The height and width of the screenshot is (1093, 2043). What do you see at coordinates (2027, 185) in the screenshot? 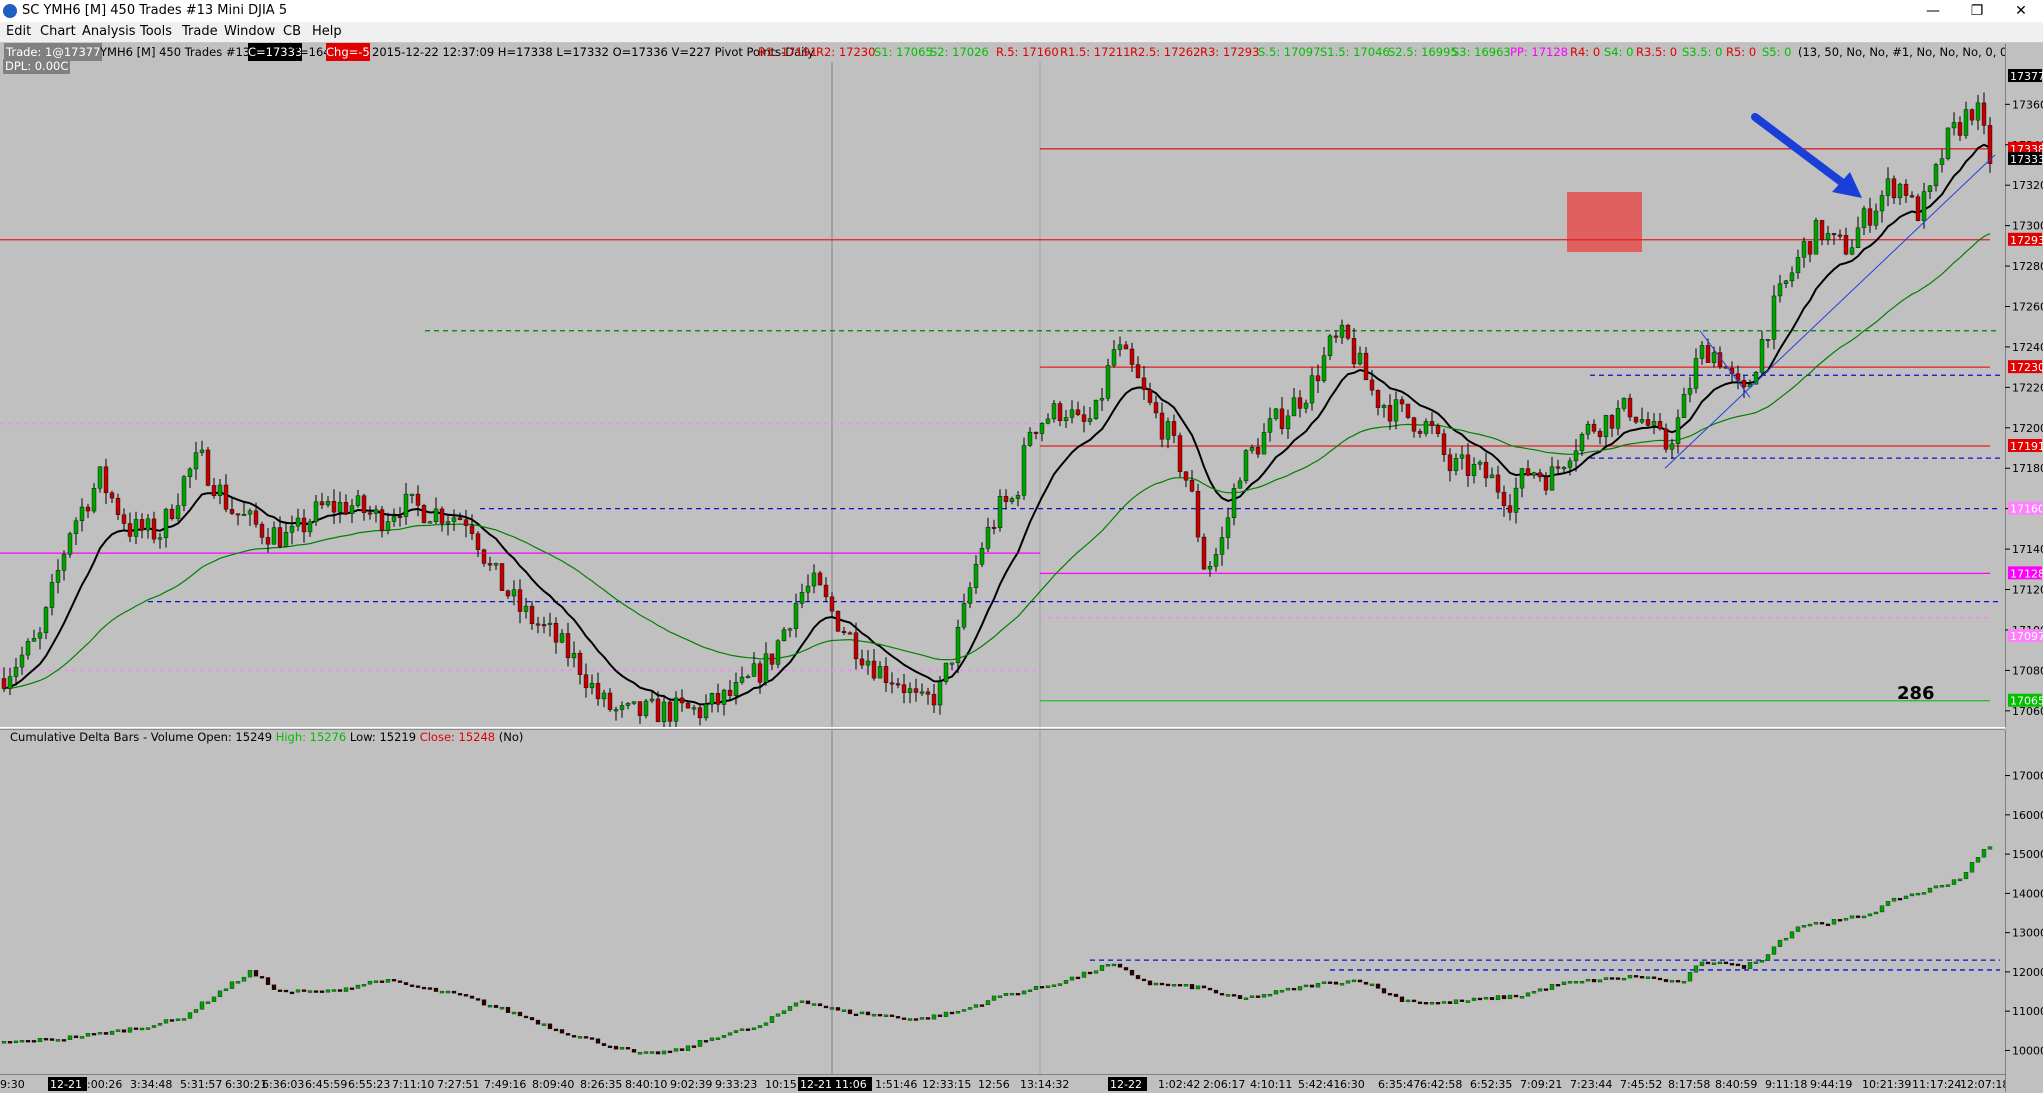
I see `price-tick-label: 17320` at bounding box center [2027, 185].